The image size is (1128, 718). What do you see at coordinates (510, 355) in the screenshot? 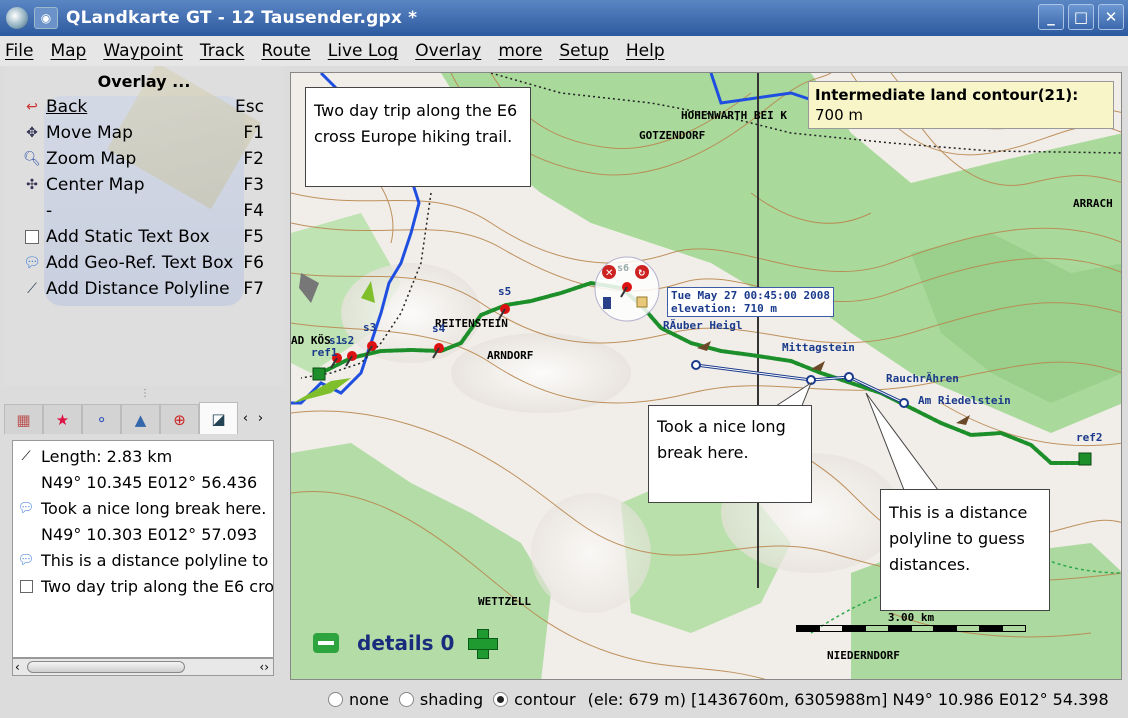
I see `town-label: ARNDORF` at bounding box center [510, 355].